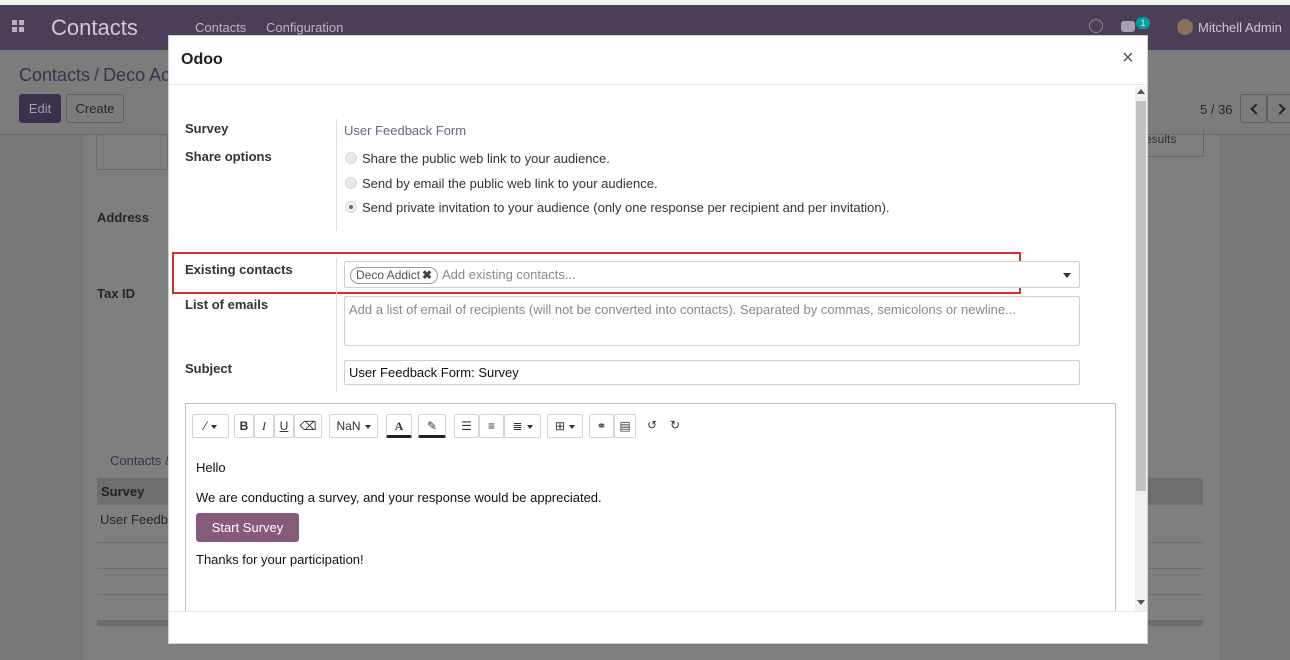 The width and height of the screenshot is (1290, 660). I want to click on radio-checked-icon, so click(351, 207).